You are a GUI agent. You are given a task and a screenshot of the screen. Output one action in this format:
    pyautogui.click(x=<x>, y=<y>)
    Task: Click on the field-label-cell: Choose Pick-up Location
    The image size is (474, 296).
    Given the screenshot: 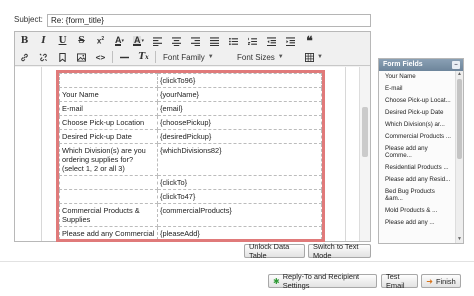 What is the action you would take?
    pyautogui.click(x=108, y=122)
    